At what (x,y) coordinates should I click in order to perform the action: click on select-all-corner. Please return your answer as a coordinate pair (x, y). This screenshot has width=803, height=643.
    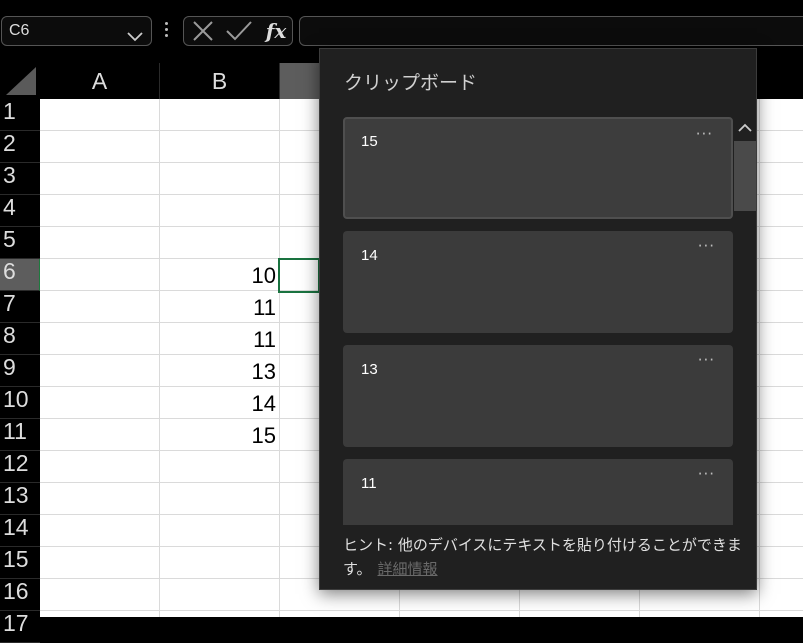
    Looking at the image, I should click on (20, 81).